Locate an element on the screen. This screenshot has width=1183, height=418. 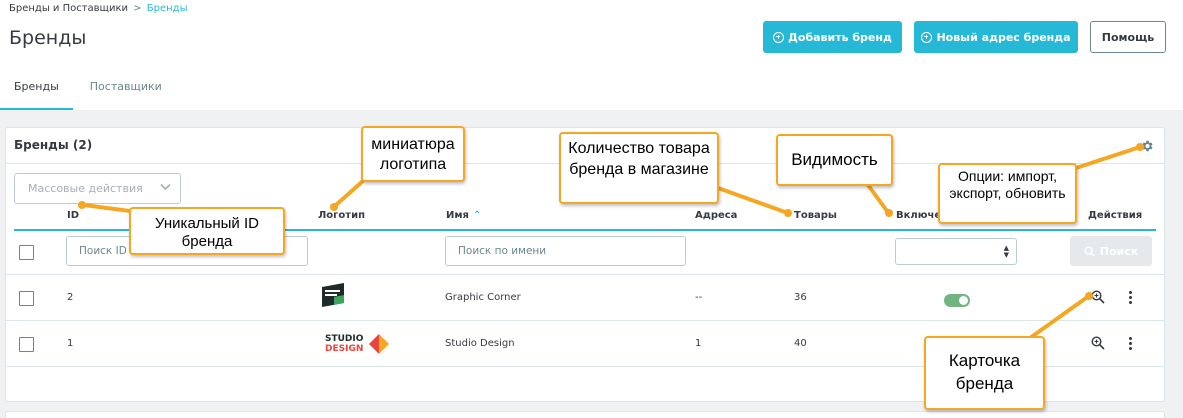
callout-product-count: Количество товара бренда в магазине is located at coordinates (639, 168).